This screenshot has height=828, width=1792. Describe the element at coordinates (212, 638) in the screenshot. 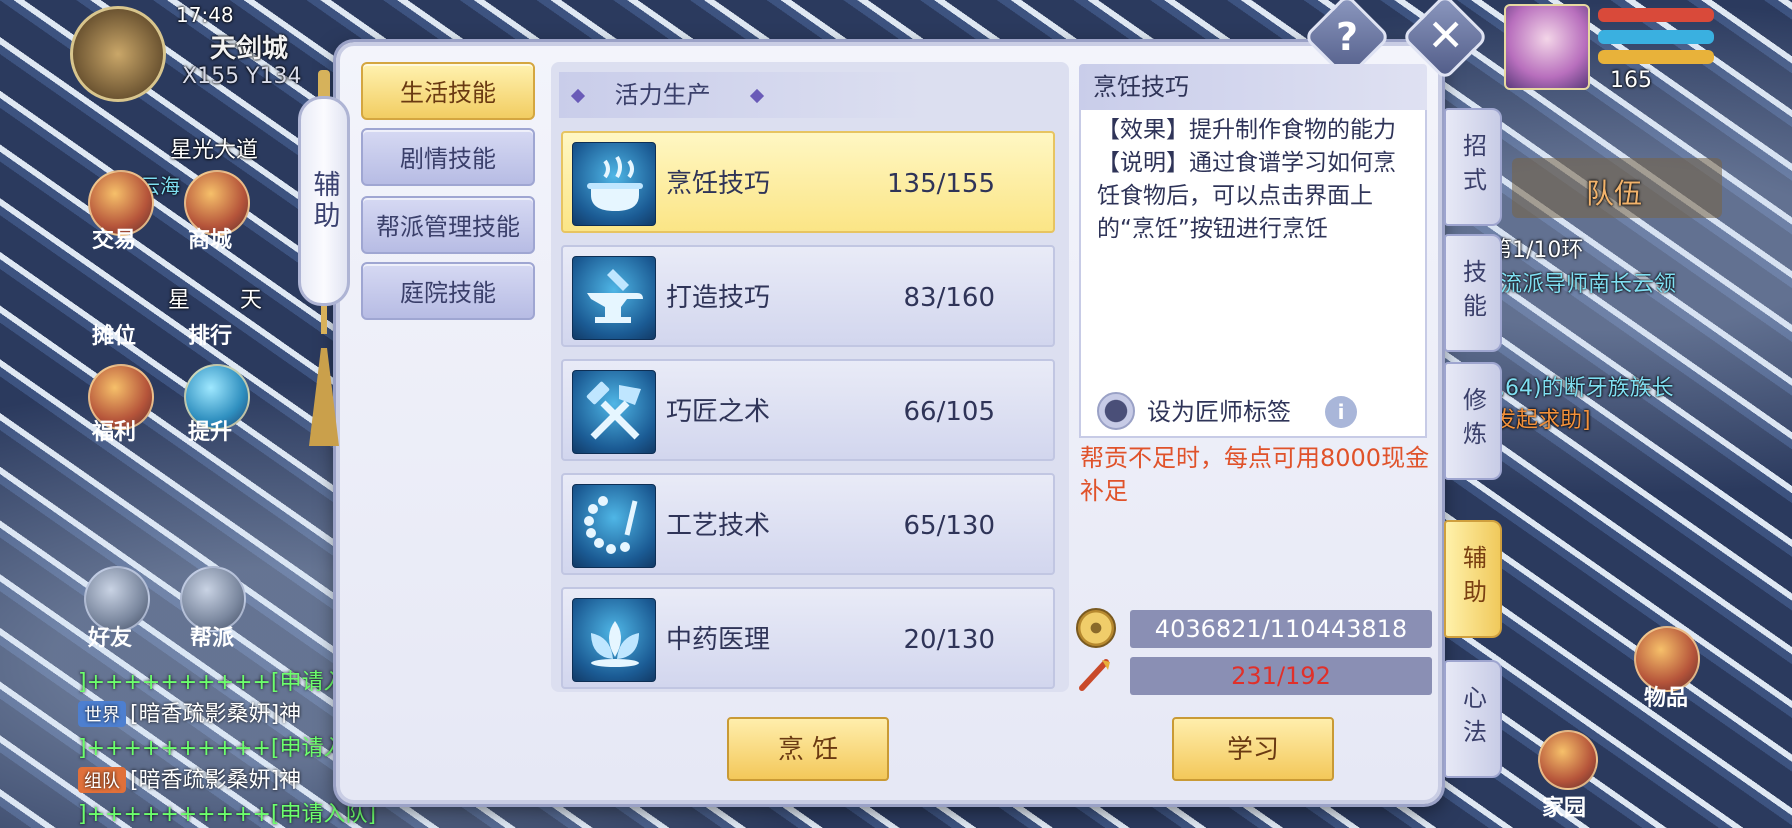

I see `guild-label: 帮派` at that location.